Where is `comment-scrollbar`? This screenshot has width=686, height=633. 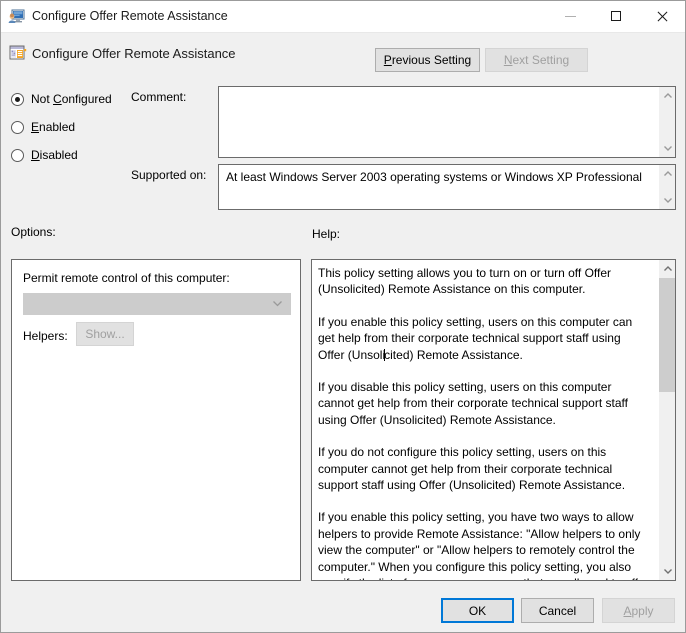 comment-scrollbar is located at coordinates (666, 122).